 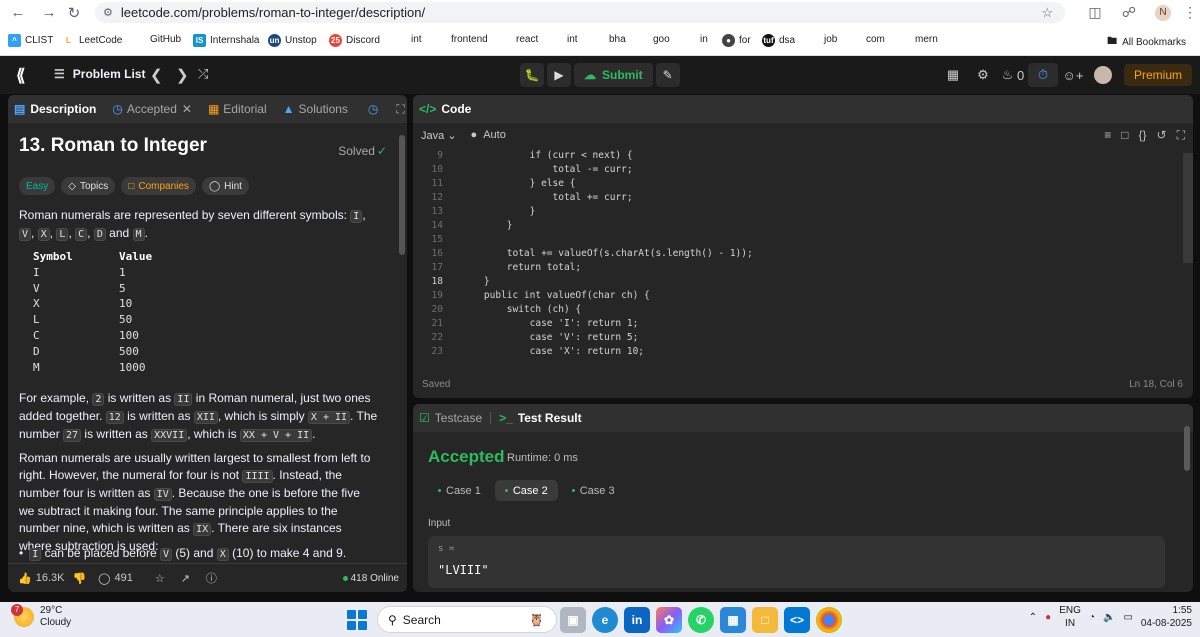 What do you see at coordinates (203, 74) in the screenshot?
I see `shuffle-icon: ⤮` at bounding box center [203, 74].